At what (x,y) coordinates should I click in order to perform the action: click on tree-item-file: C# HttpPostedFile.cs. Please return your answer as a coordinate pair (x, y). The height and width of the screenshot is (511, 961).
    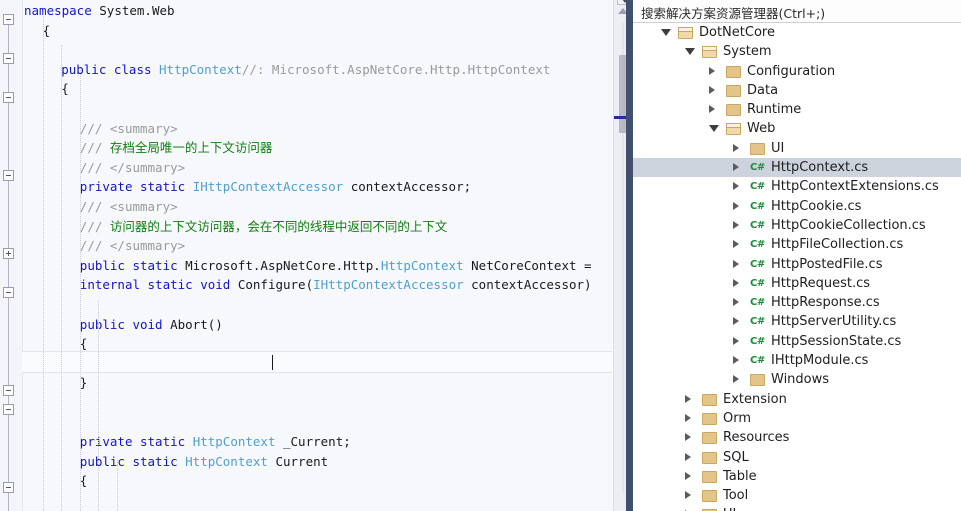
    Looking at the image, I should click on (797, 264).